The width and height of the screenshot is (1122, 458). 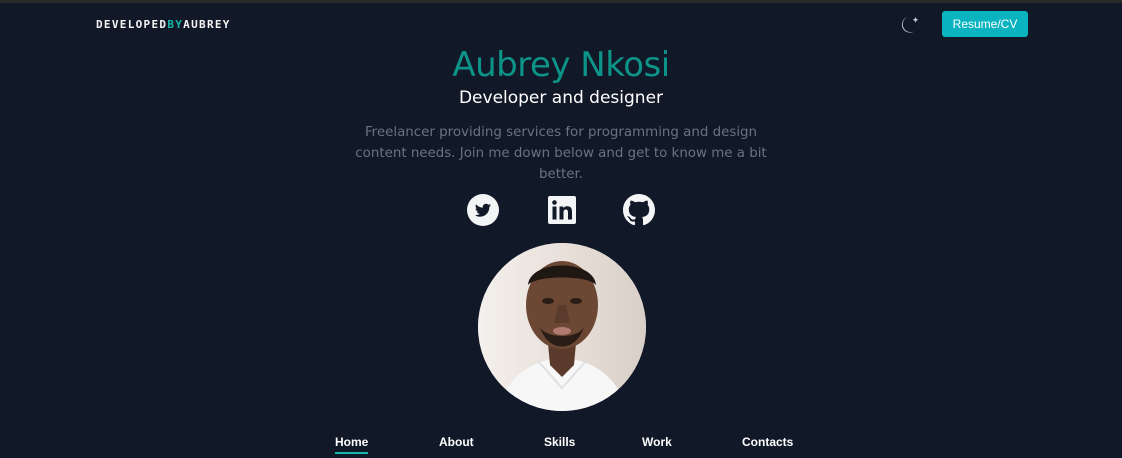 I want to click on hero-role: Developer and designer, so click(x=561, y=98).